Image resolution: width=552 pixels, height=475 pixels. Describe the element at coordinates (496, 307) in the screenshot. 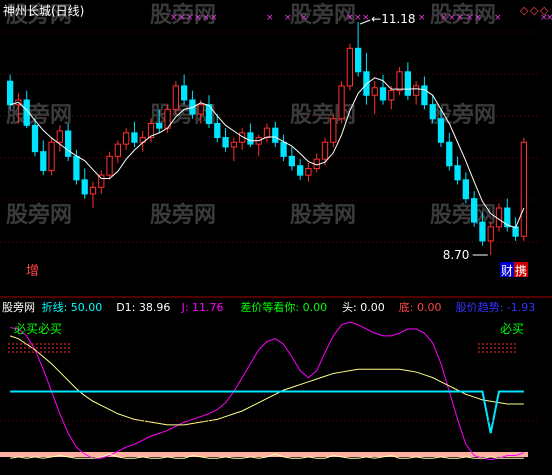

I see `legend-item: 股价趋势: -1.93` at that location.